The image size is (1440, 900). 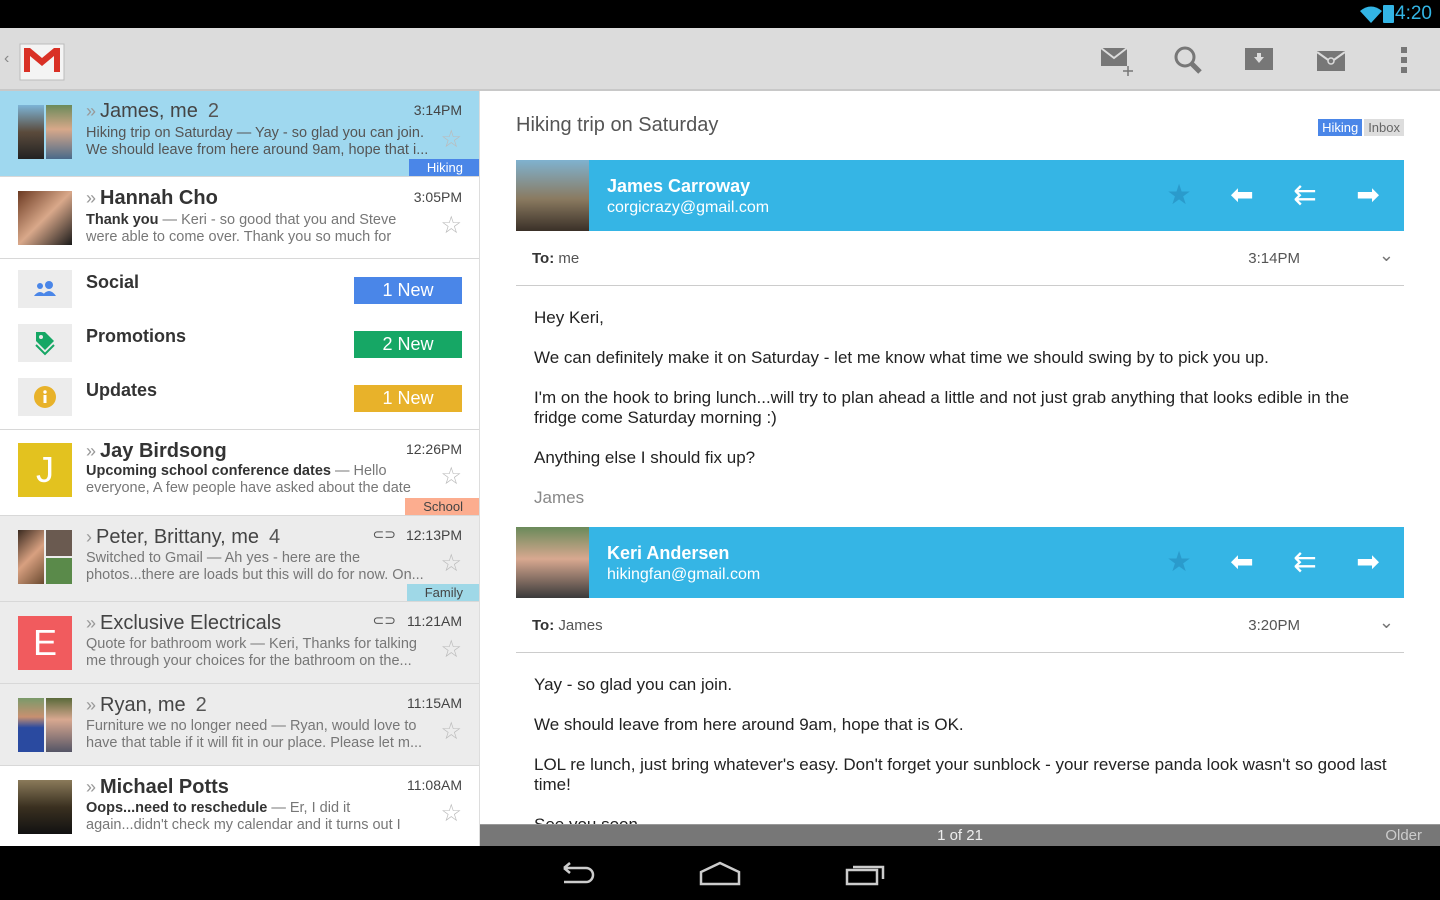 What do you see at coordinates (1188, 60) in the screenshot?
I see `search-icon` at bounding box center [1188, 60].